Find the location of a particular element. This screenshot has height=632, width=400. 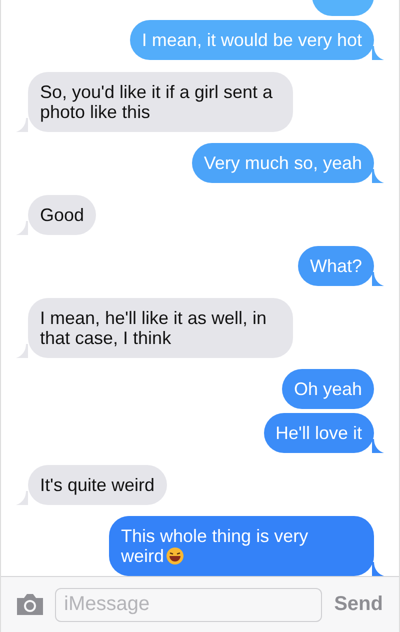

camera-icon is located at coordinates (30, 605).